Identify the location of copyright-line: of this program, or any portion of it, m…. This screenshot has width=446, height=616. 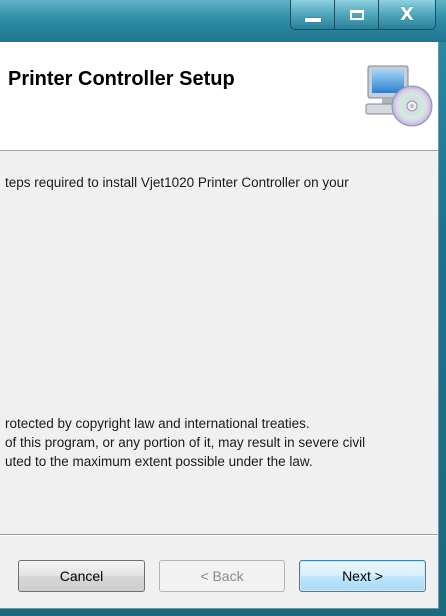
(185, 442).